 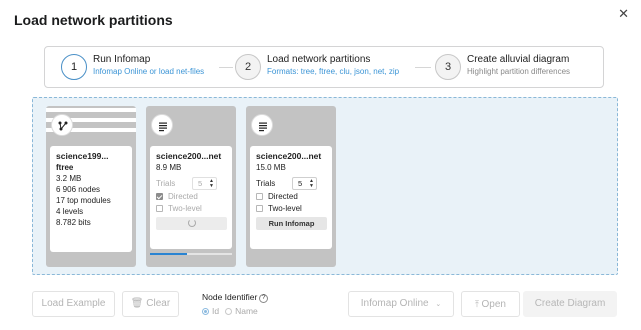 I want to click on radio-id, so click(x=205, y=311).